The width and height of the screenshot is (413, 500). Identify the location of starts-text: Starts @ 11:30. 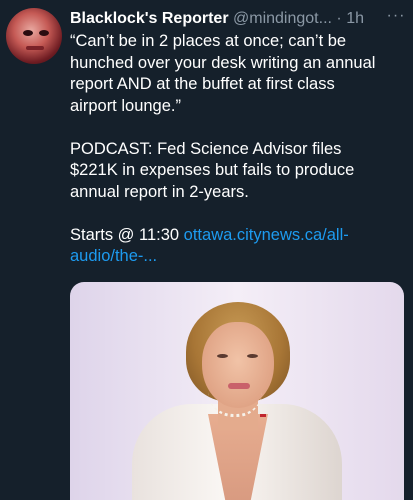
(127, 234).